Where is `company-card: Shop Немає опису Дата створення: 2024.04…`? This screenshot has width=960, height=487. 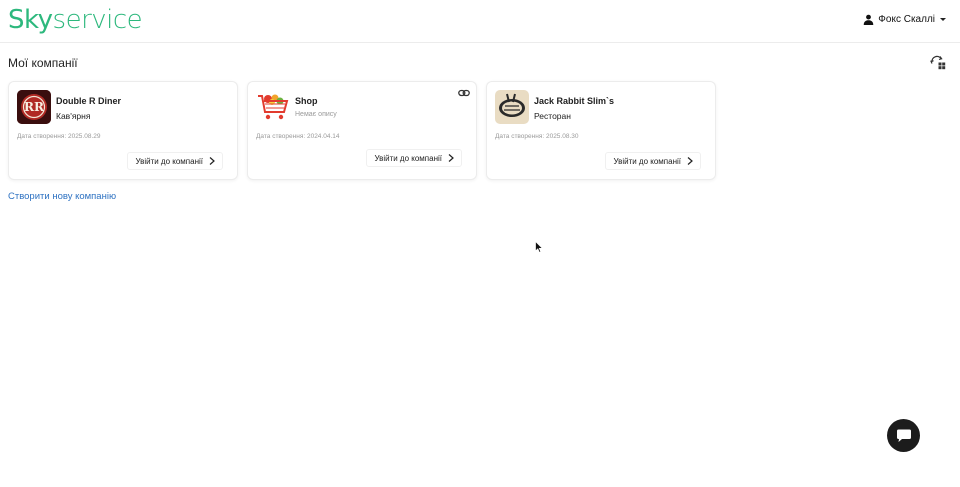
company-card: Shop Немає опису Дата створення: 2024.04… is located at coordinates (362, 130).